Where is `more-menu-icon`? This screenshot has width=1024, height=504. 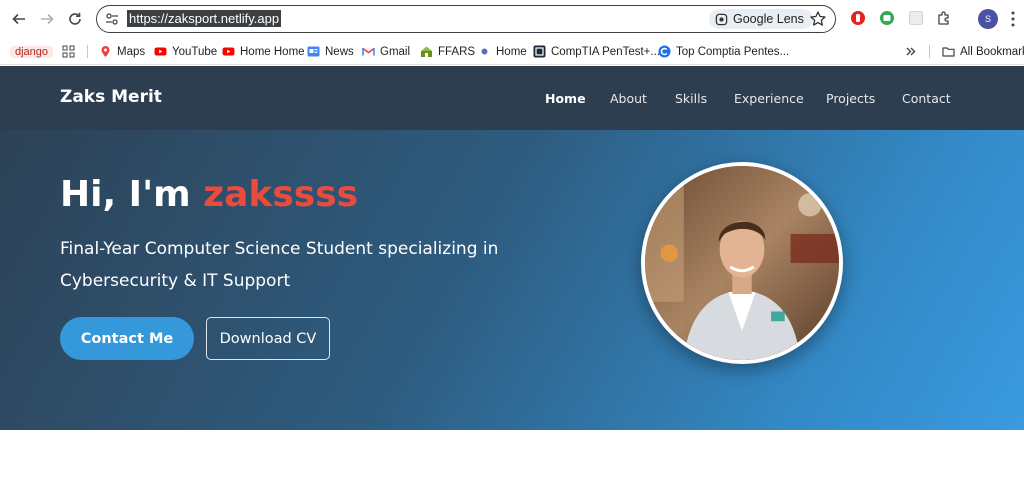 more-menu-icon is located at coordinates (1013, 19).